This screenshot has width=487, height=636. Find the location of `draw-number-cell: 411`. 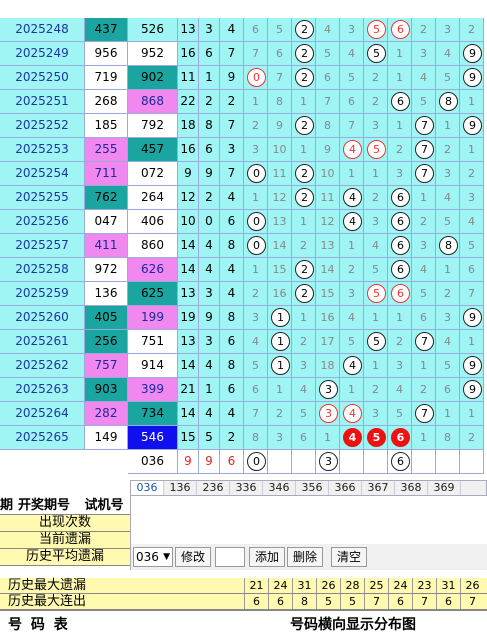

draw-number-cell: 411 is located at coordinates (106, 246).